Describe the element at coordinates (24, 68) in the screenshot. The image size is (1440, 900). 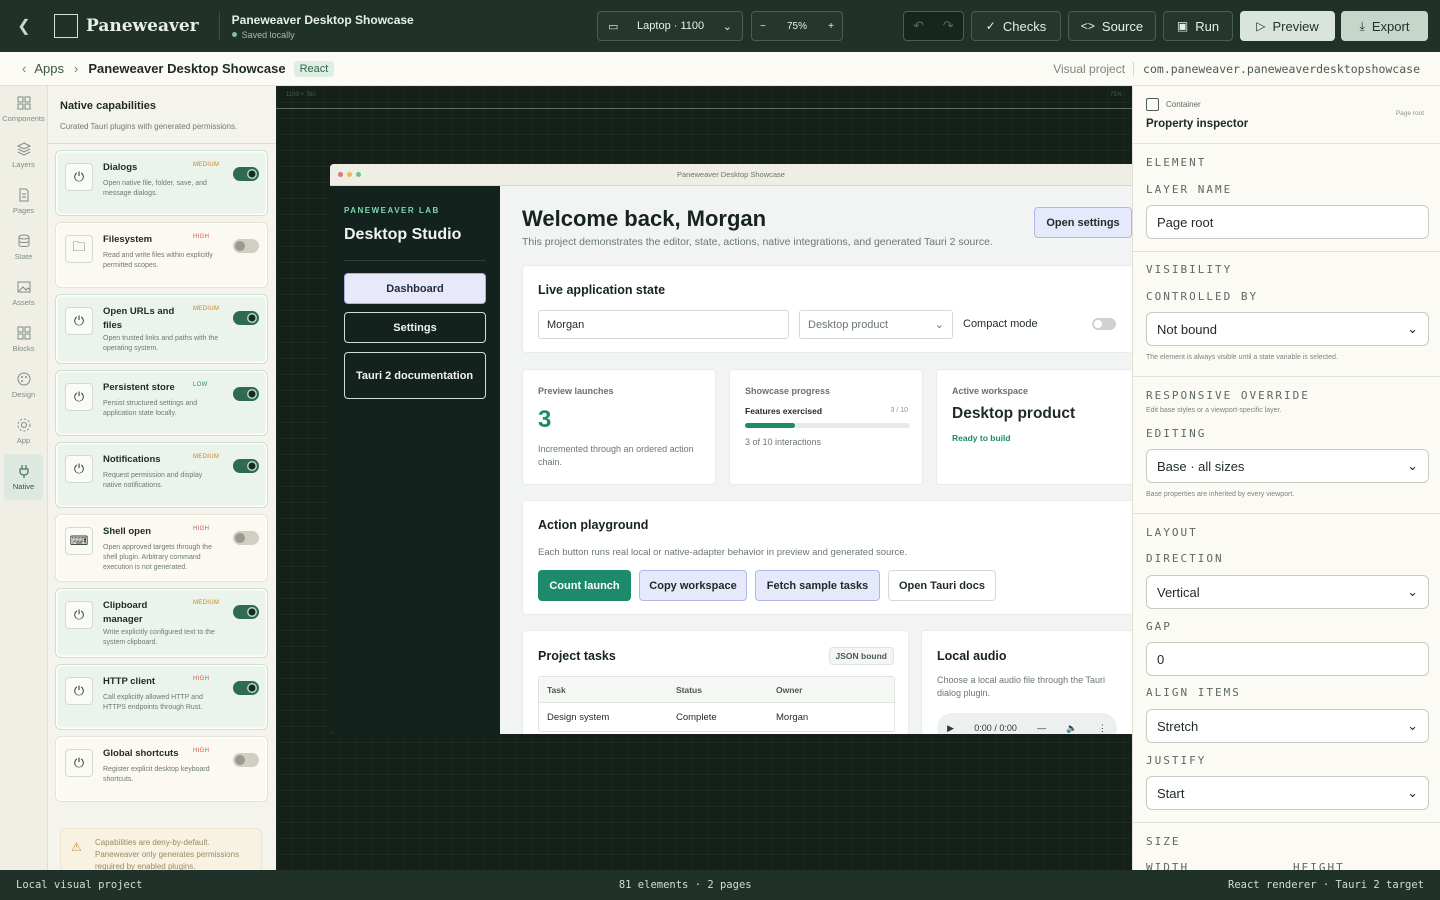
I see `chevron-left-icon: ‹` at that location.